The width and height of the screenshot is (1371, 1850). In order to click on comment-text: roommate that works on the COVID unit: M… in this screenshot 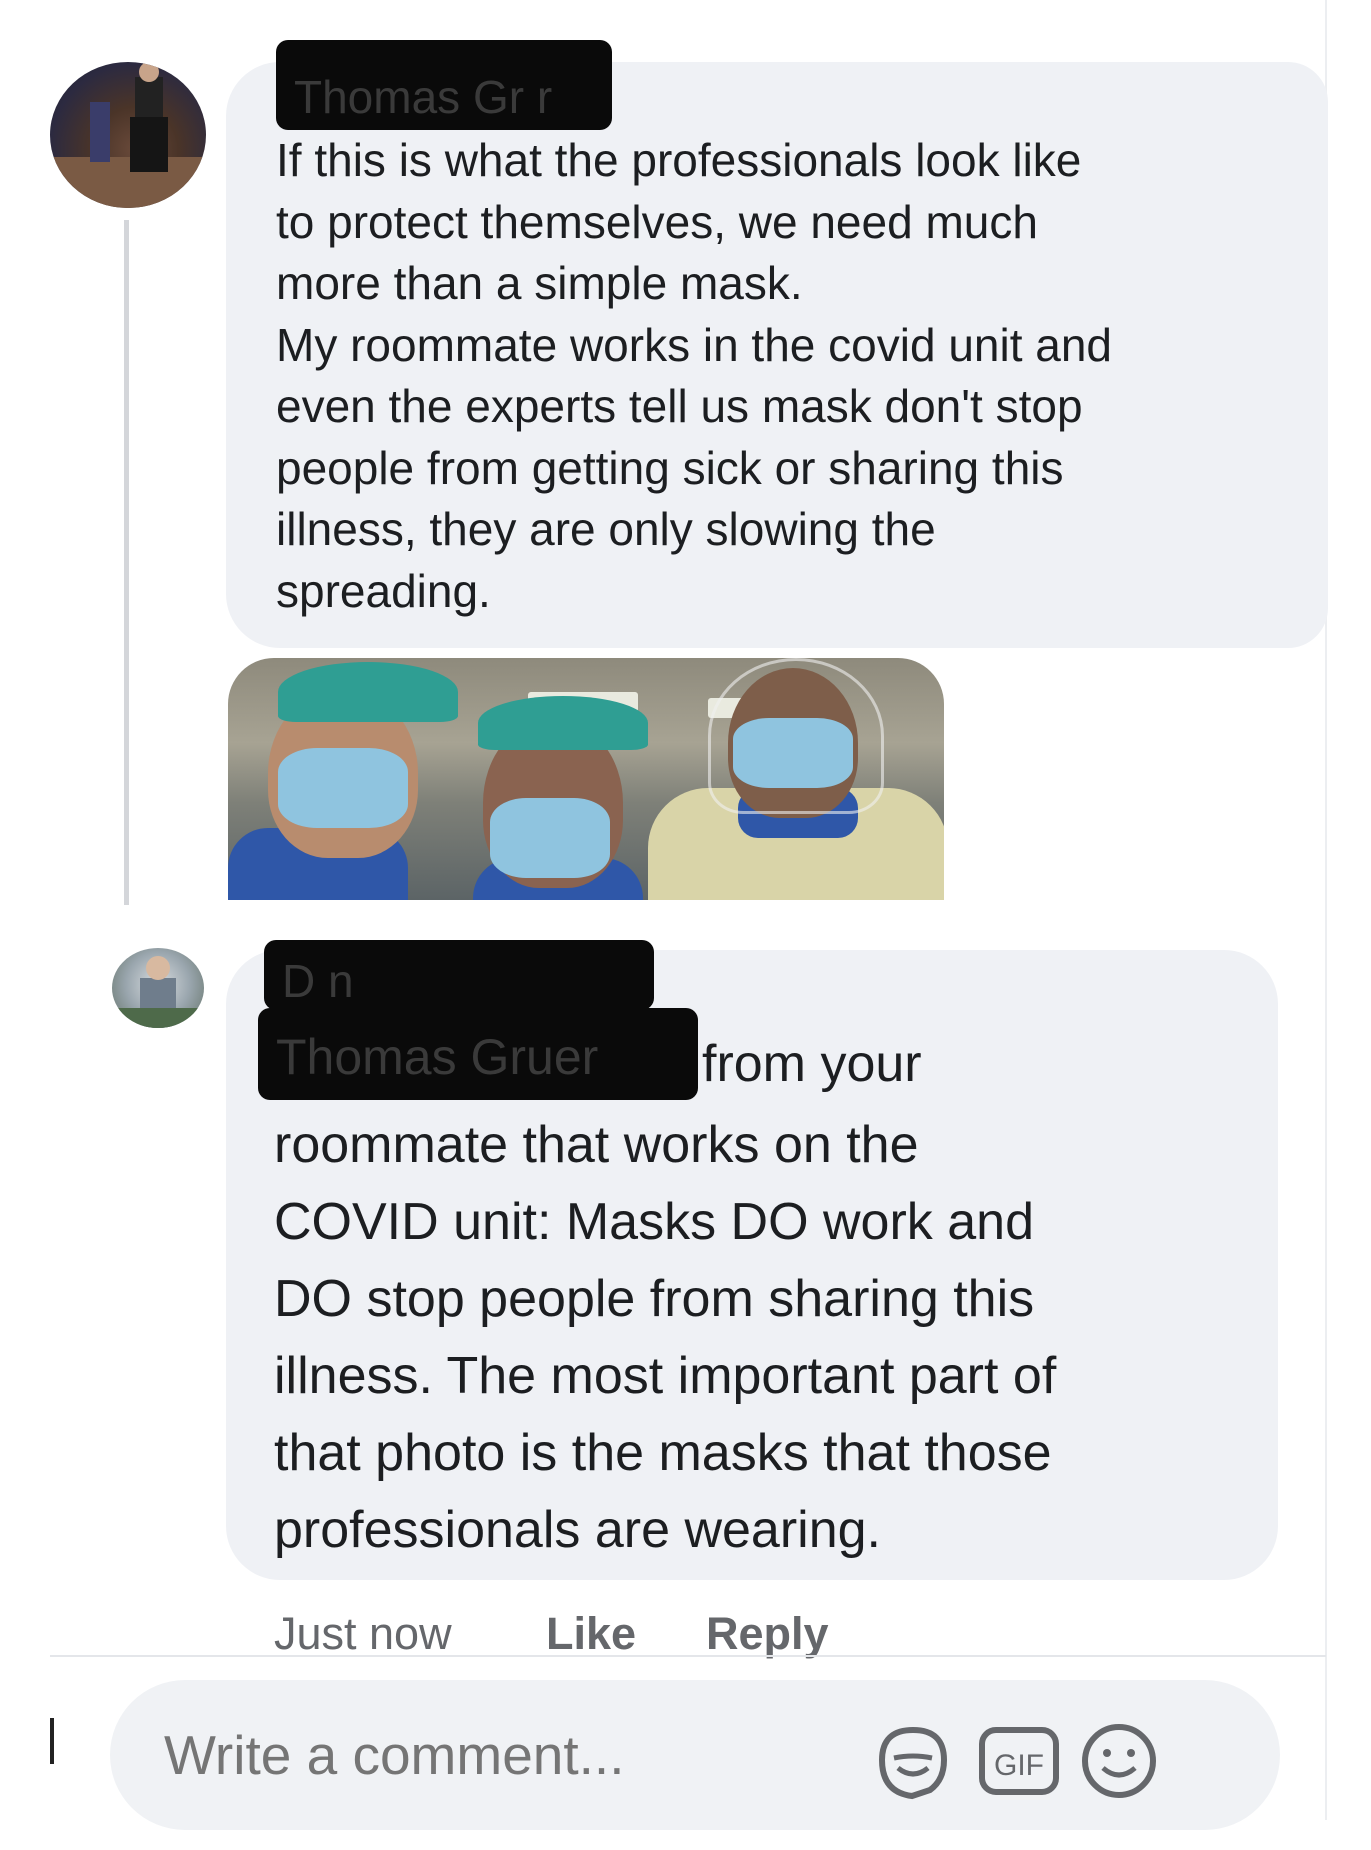, I will do `click(665, 1337)`.